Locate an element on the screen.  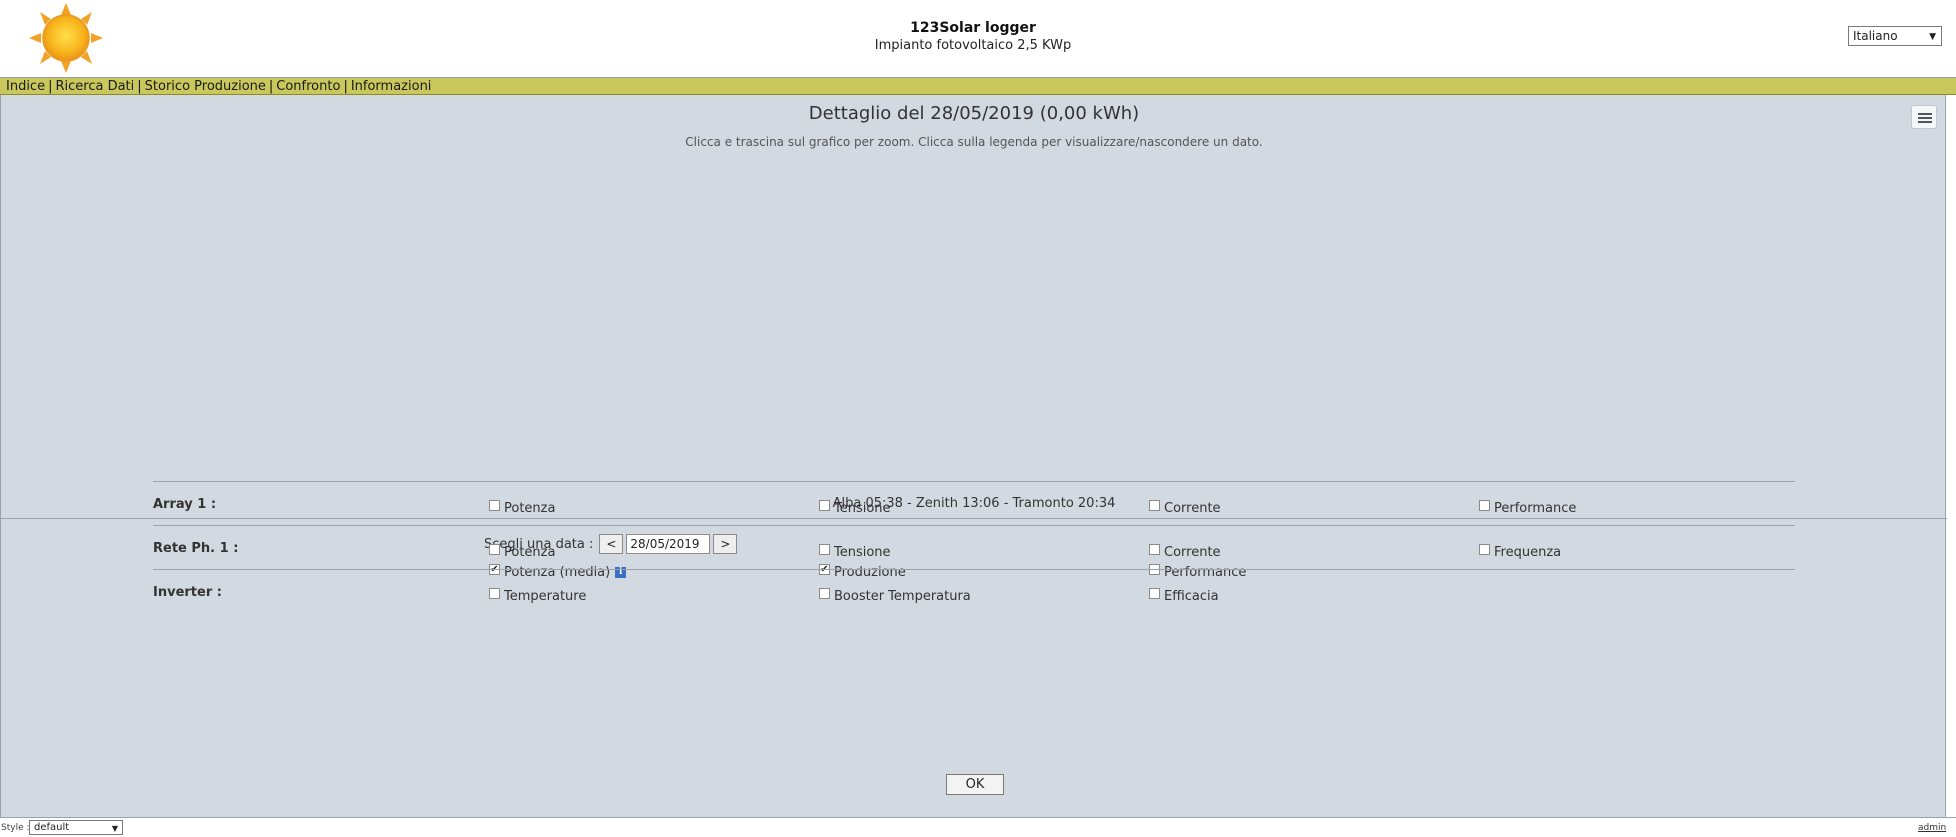
option-potenza-media: ✔ Potenza (media) i is located at coordinates (558, 572).